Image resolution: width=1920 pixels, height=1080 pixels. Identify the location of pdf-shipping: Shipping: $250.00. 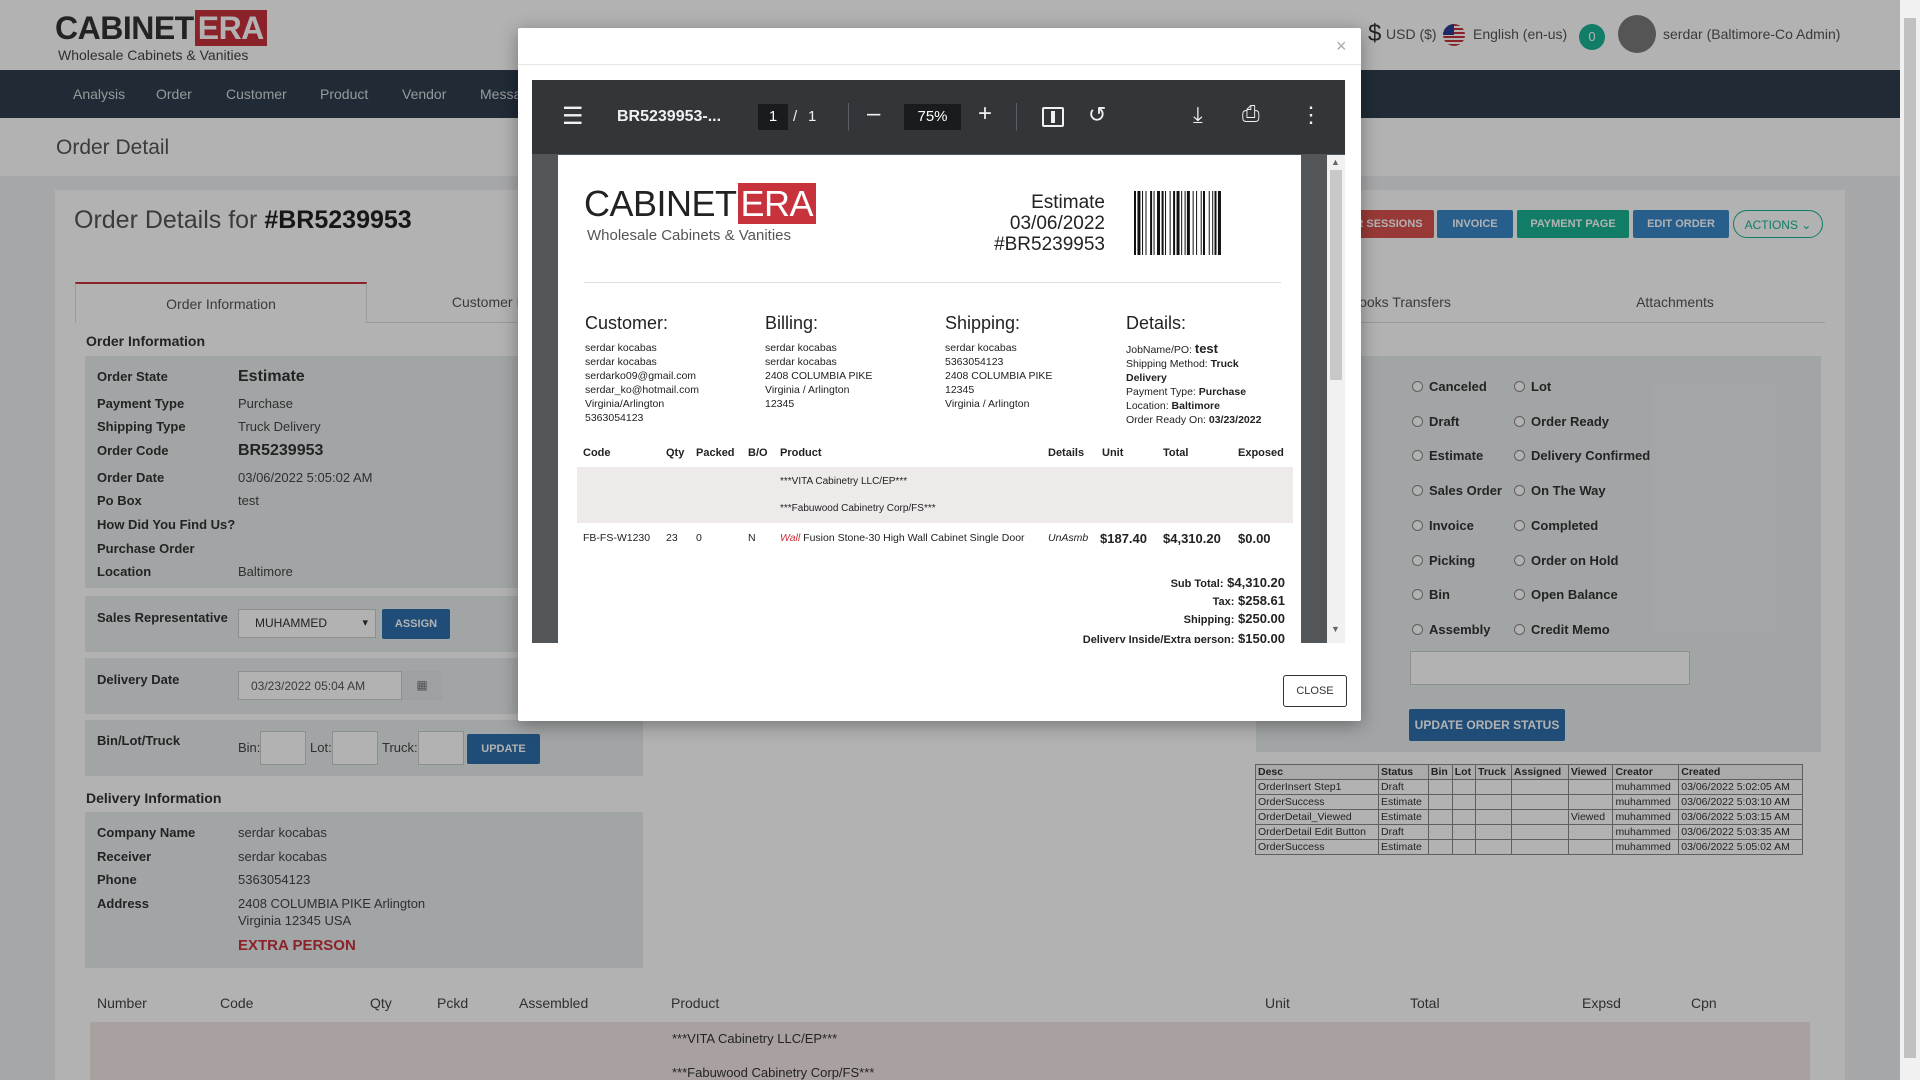
(1234, 618).